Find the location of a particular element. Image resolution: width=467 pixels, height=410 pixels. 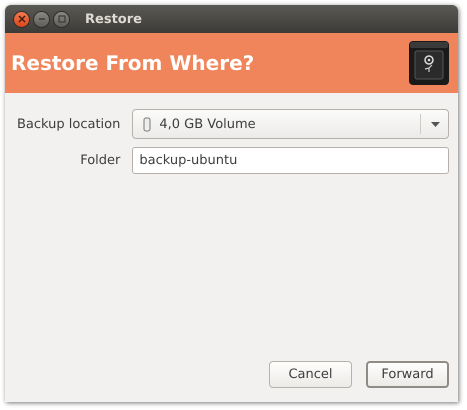

maximize-icon is located at coordinates (62, 19).